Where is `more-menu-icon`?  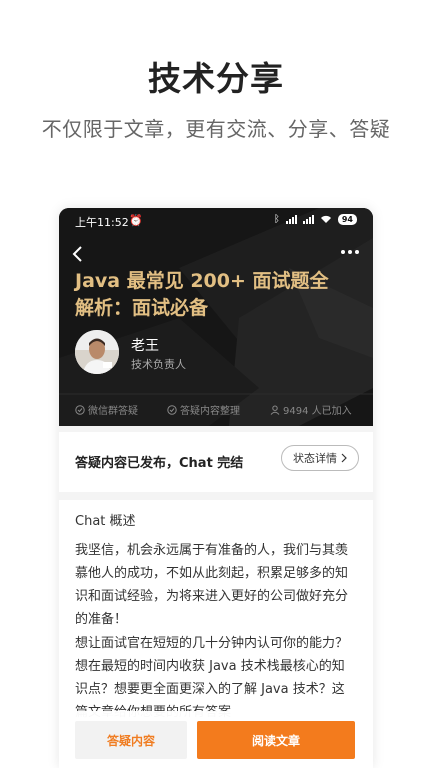
more-menu-icon is located at coordinates (350, 252).